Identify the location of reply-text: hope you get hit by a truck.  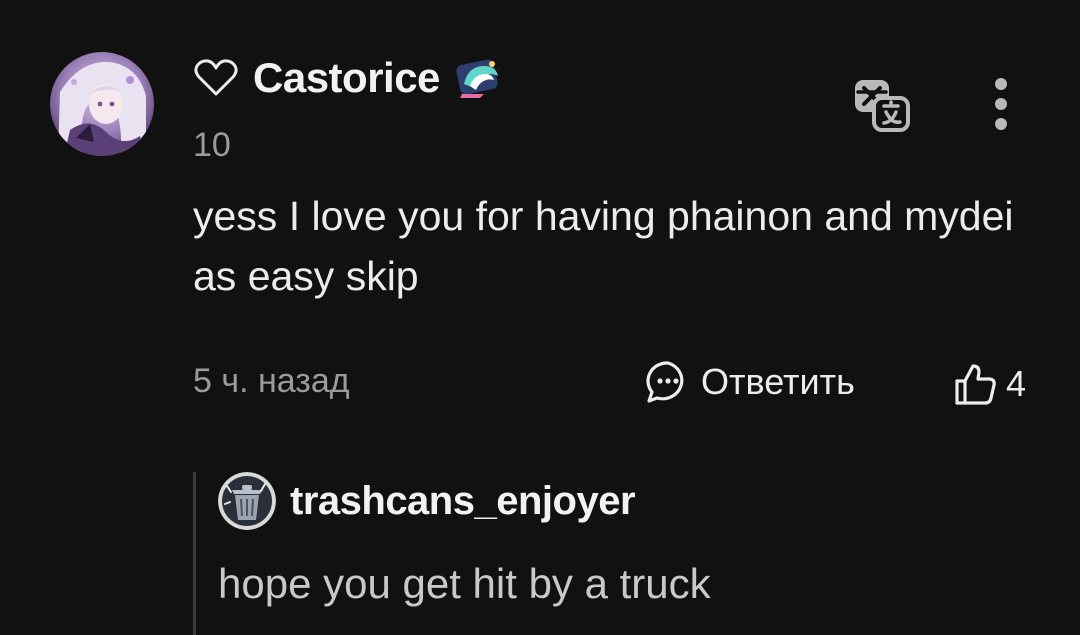
(464, 583).